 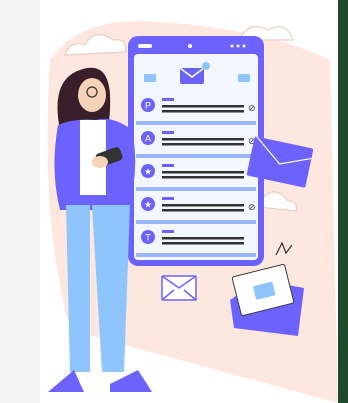 What do you see at coordinates (150, 78) in the screenshot?
I see `menu-icon` at bounding box center [150, 78].